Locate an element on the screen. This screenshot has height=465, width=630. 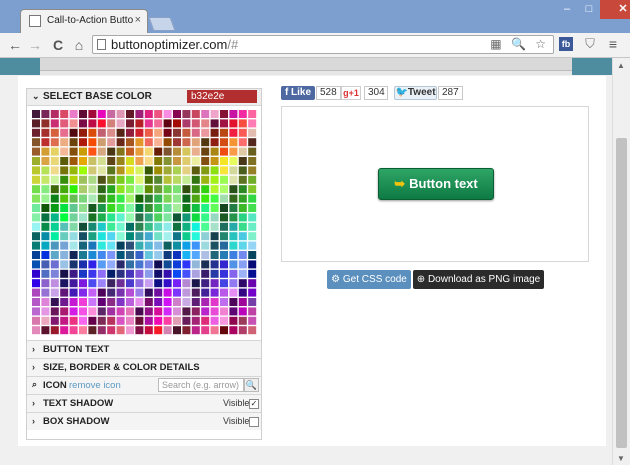
close-tab-icon: × is located at coordinates (138, 20).